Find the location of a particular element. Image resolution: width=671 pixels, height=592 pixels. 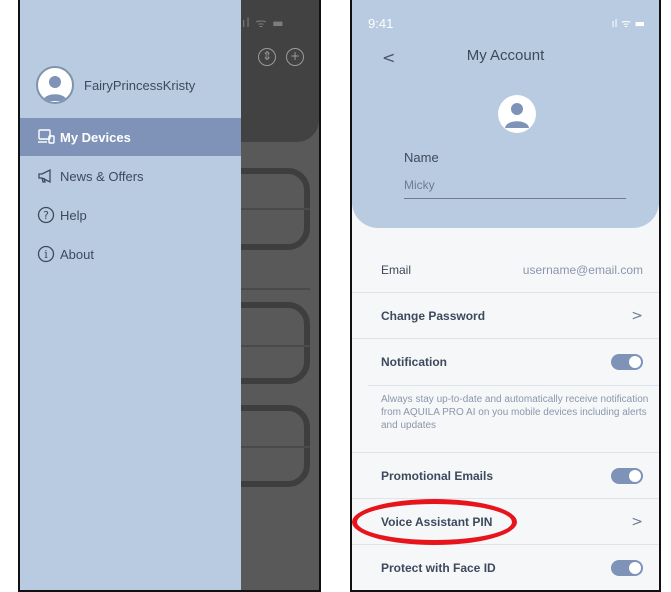

drawer-user-profile: FairyPrincessKristy is located at coordinates (115, 85).